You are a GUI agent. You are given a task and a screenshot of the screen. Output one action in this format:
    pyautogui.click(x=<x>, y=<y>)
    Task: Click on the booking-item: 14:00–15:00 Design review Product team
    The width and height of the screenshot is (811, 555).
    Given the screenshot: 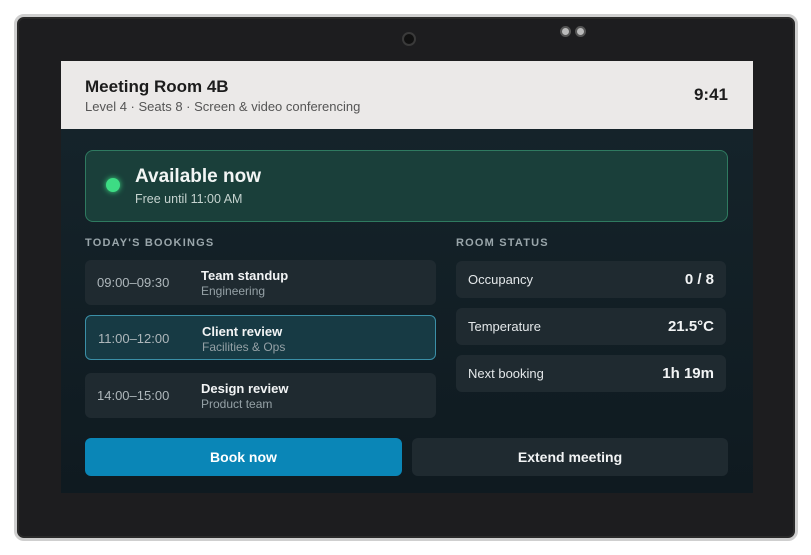 What is the action you would take?
    pyautogui.click(x=260, y=395)
    